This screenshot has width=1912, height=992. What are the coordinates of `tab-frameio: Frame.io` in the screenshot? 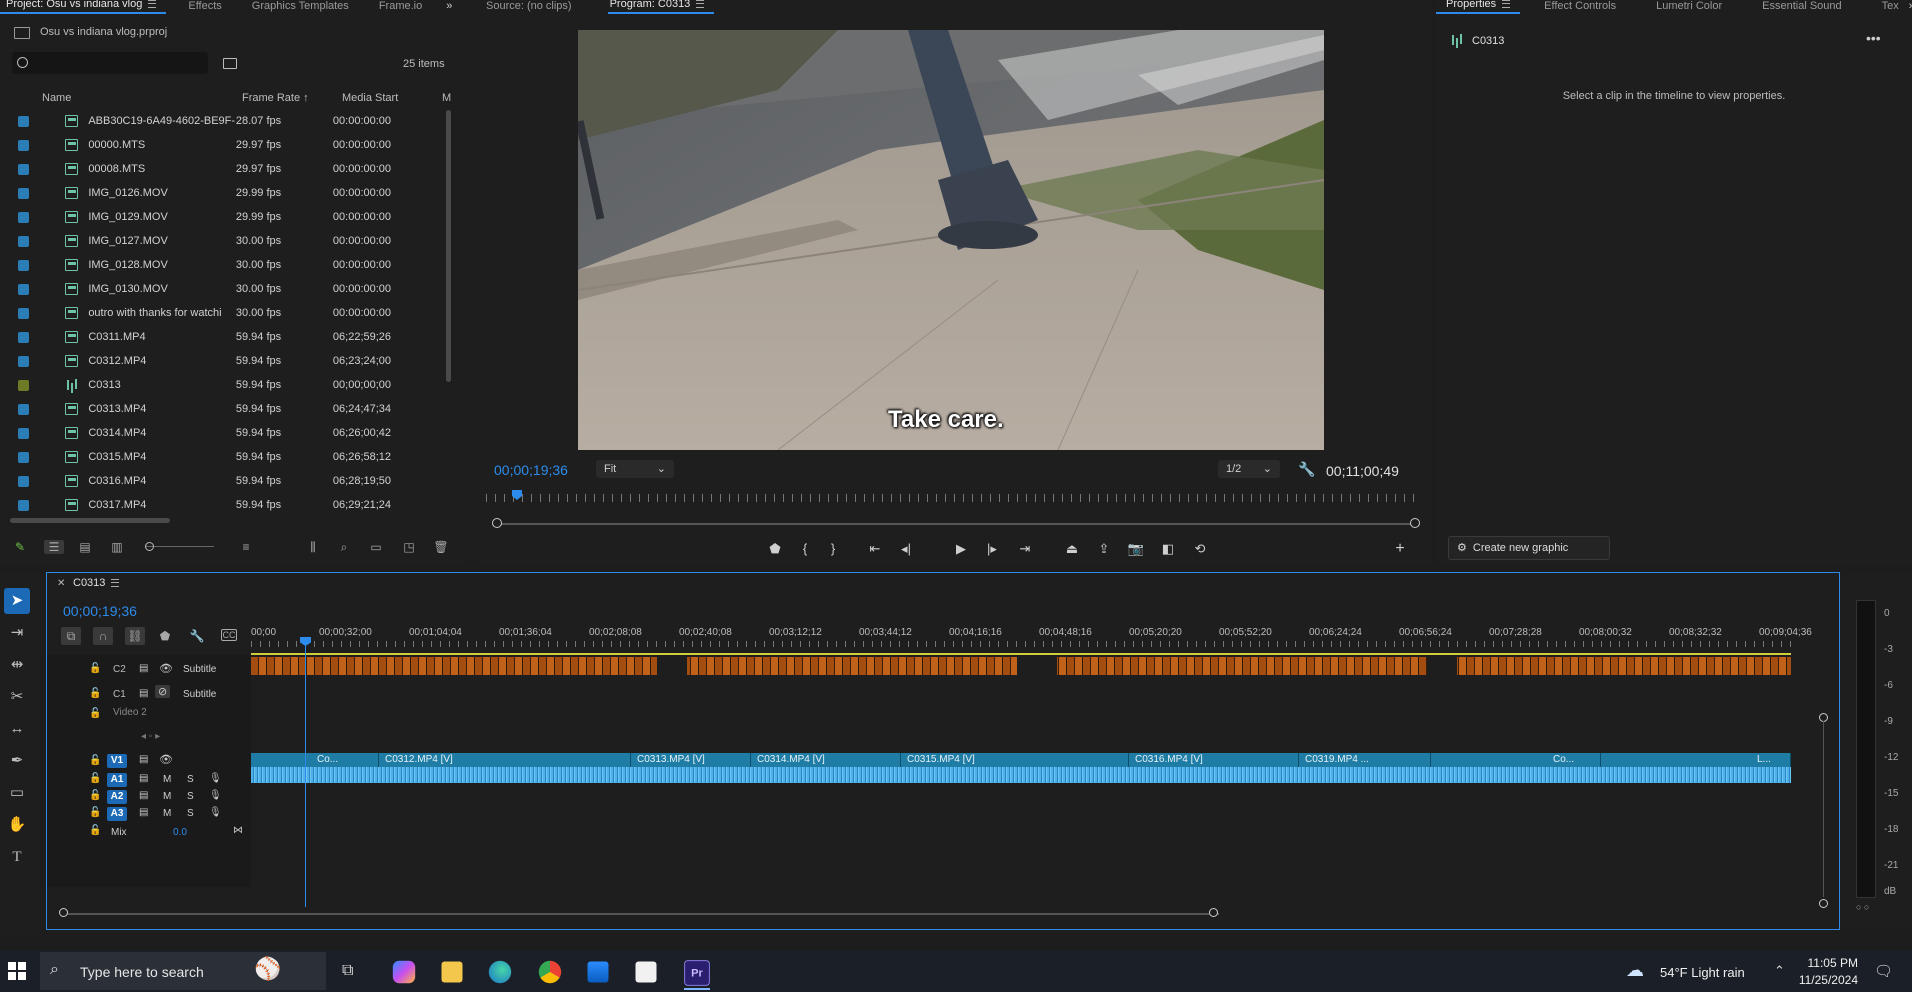 It's located at (395, 7).